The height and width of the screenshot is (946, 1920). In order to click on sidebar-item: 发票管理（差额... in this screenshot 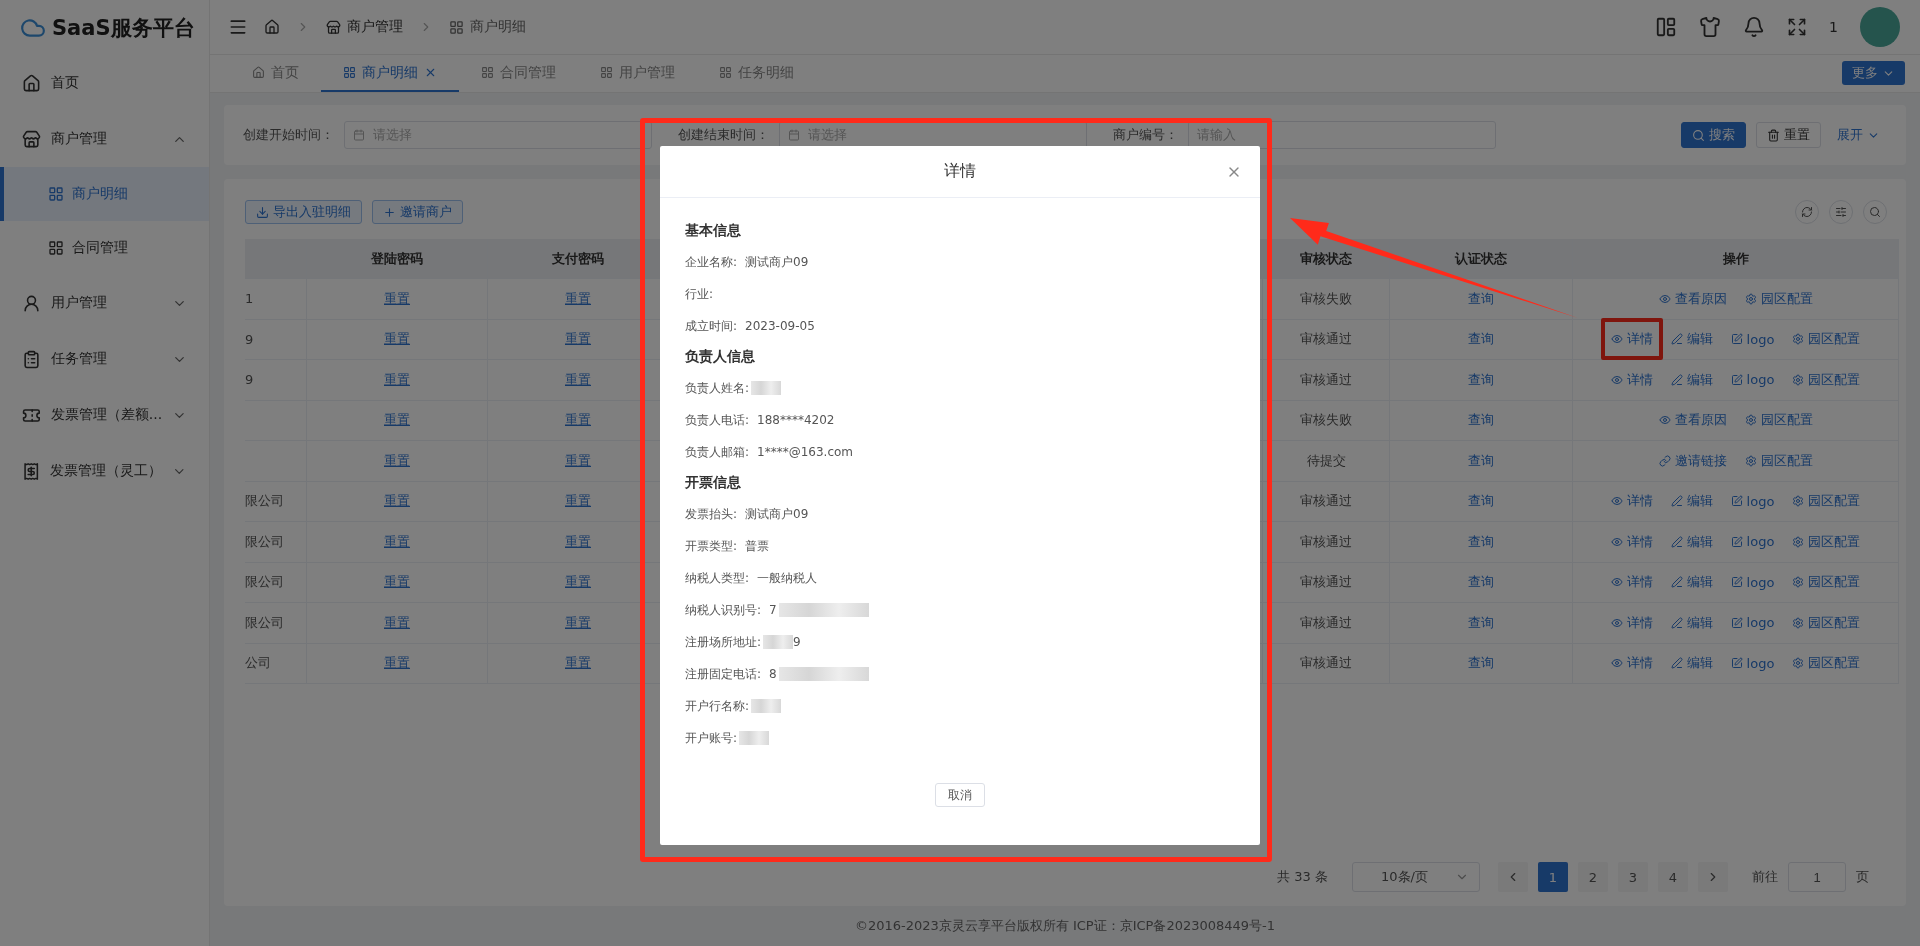, I will do `click(104, 415)`.